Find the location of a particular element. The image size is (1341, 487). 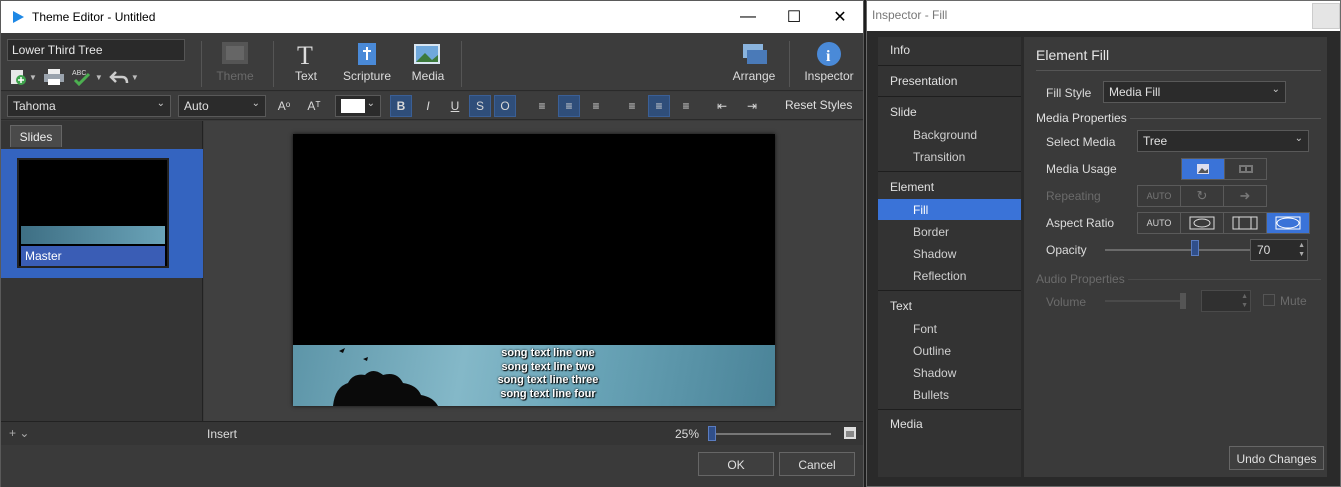

new-button: ▼ is located at coordinates (23, 77).